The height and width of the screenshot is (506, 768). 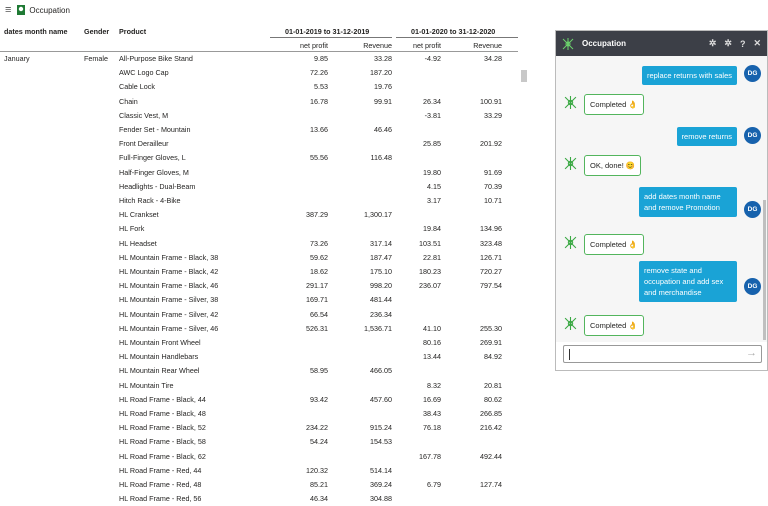 I want to click on header-product: Product, so click(x=132, y=31).